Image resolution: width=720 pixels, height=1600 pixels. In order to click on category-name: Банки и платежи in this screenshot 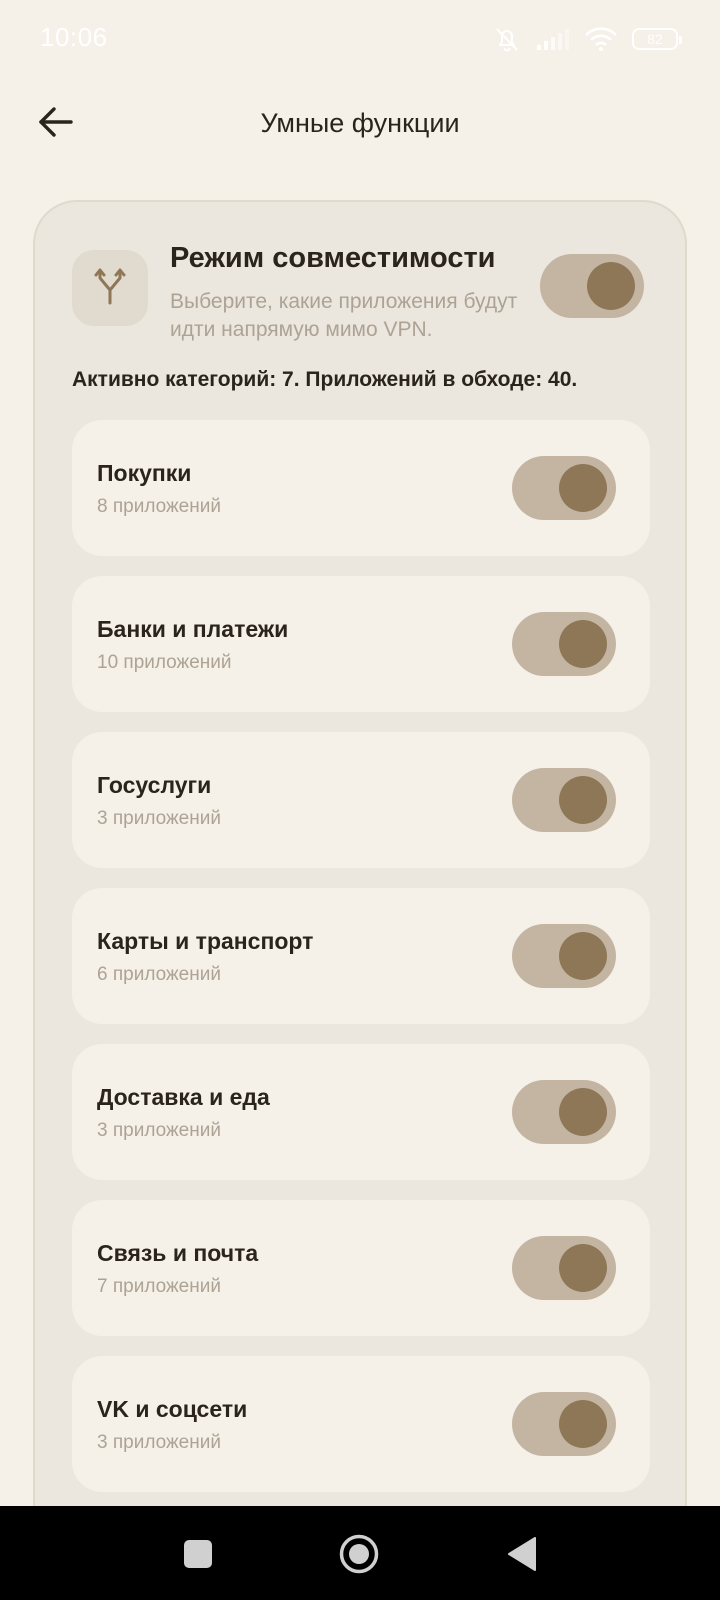, I will do `click(193, 629)`.